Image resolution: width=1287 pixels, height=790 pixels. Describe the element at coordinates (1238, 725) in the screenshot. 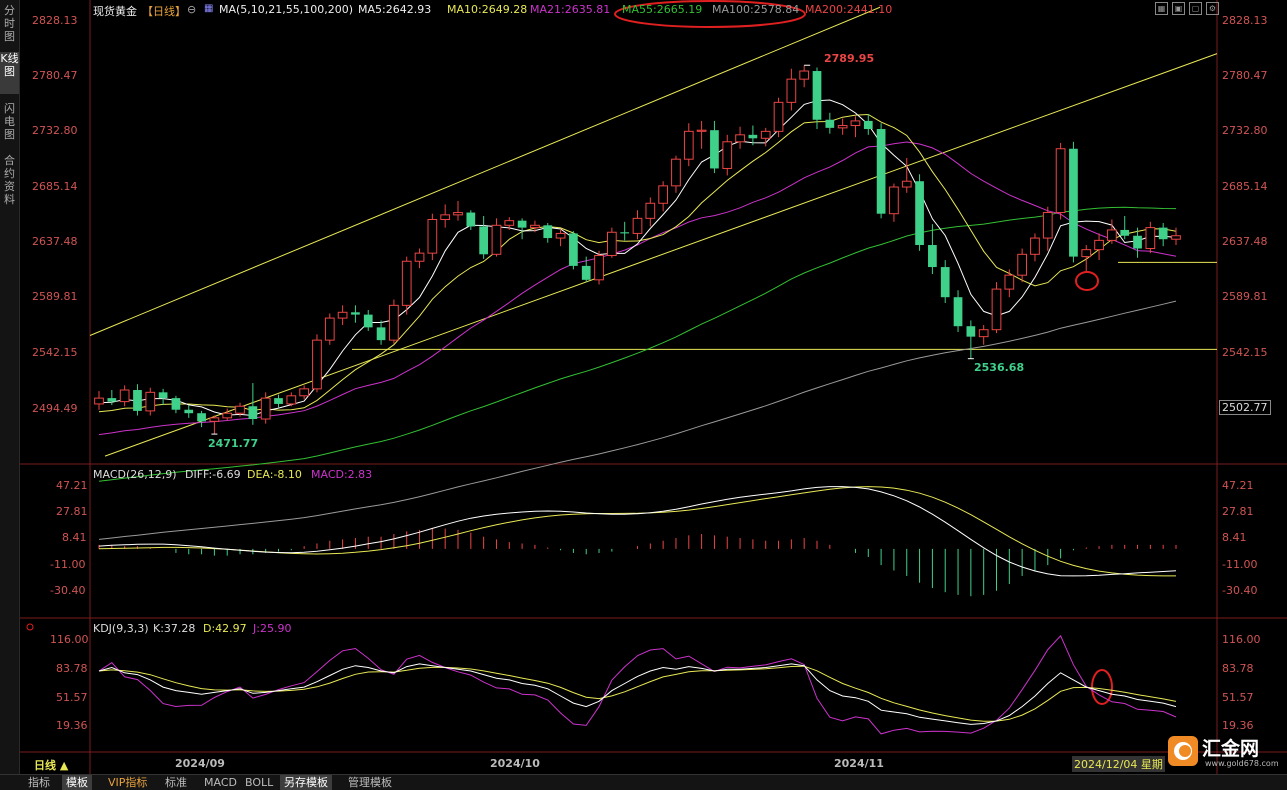

I see `kdj-tick: 19.36` at that location.